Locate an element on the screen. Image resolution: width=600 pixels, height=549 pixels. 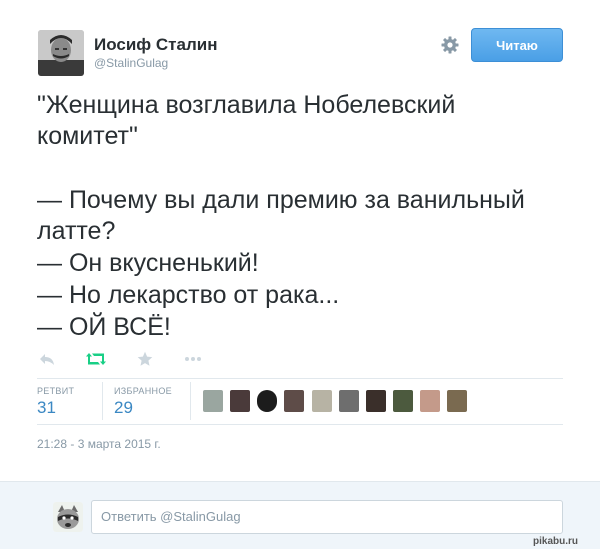
tweet-text-line: комитет" is located at coordinates (87, 136).